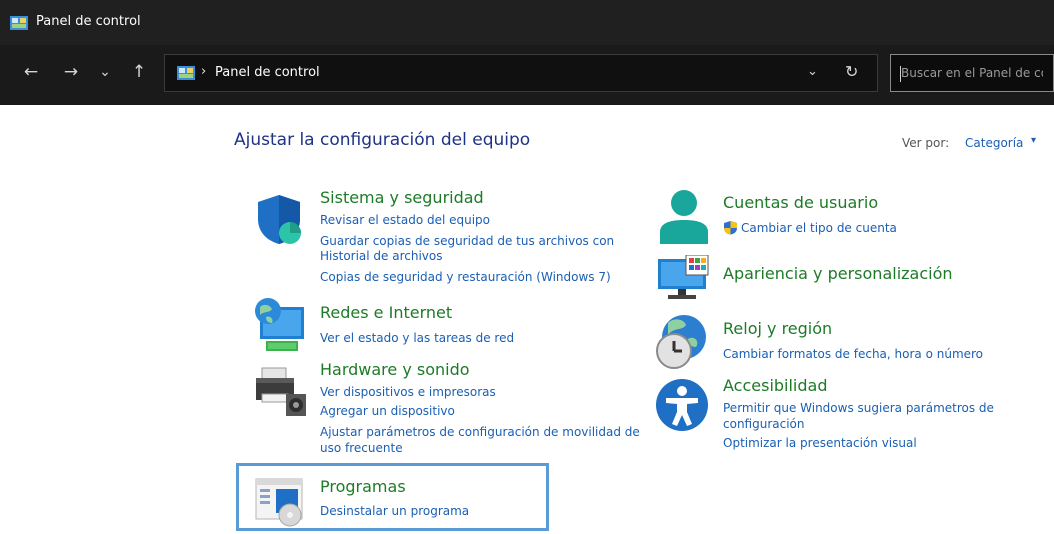  Describe the element at coordinates (838, 273) in the screenshot. I see `category-appearance: Apariencia y personalización` at that location.